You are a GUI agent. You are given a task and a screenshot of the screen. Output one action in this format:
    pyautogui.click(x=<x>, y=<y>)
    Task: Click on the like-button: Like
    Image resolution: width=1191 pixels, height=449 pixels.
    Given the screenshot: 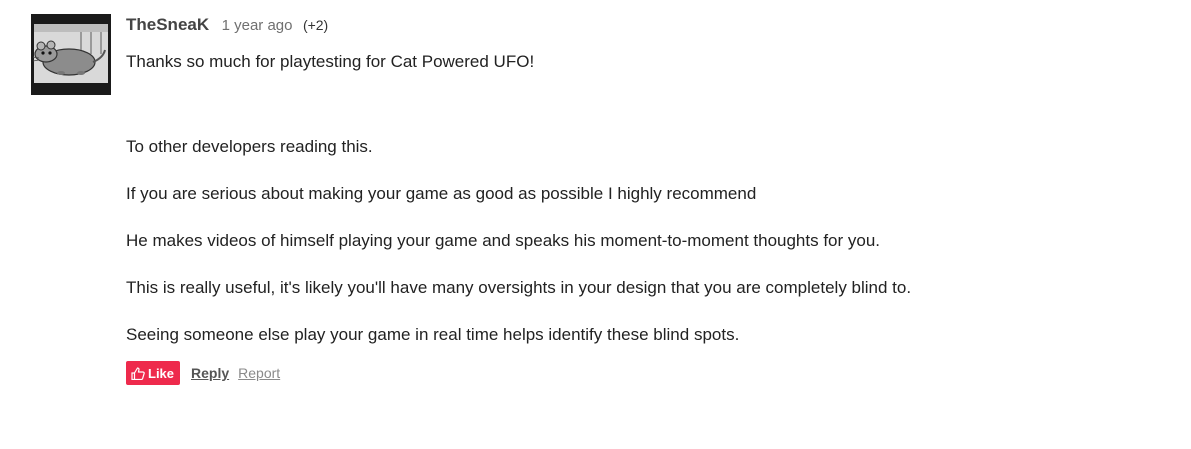 What is the action you would take?
    pyautogui.click(x=153, y=373)
    